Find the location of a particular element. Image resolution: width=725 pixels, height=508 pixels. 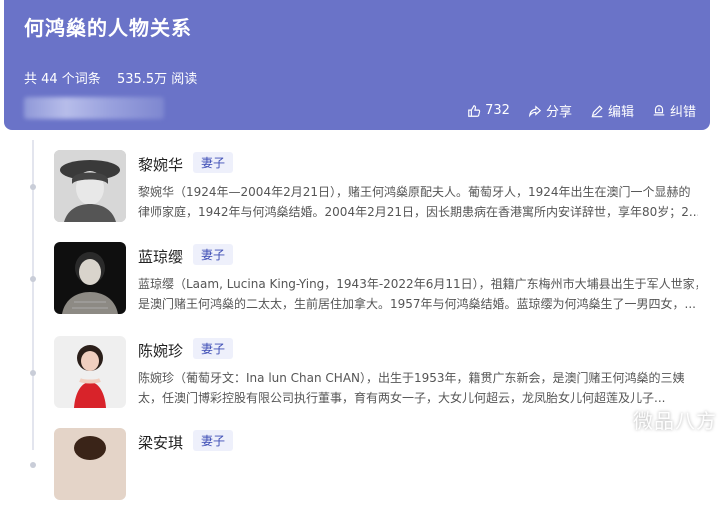

watermark: 微品八方 is located at coordinates (675, 421).